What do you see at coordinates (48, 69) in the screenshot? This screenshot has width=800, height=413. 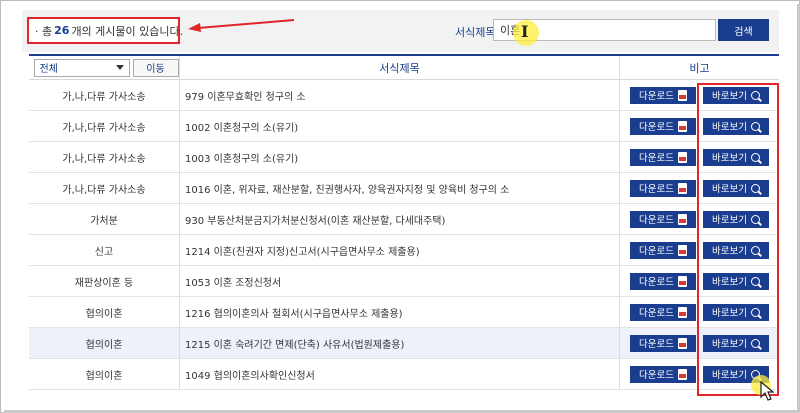 I see `category-select-value: 전체` at bounding box center [48, 69].